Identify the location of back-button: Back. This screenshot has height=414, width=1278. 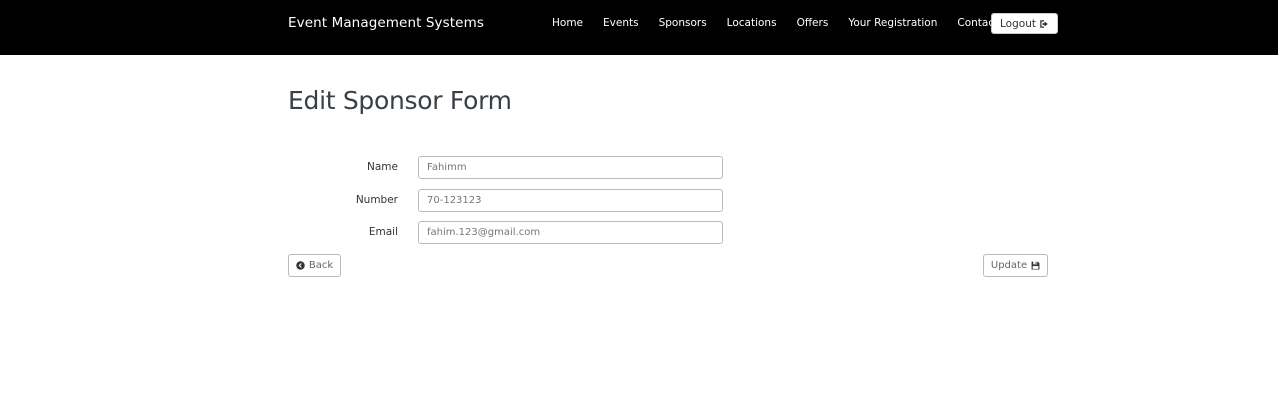
(314, 265).